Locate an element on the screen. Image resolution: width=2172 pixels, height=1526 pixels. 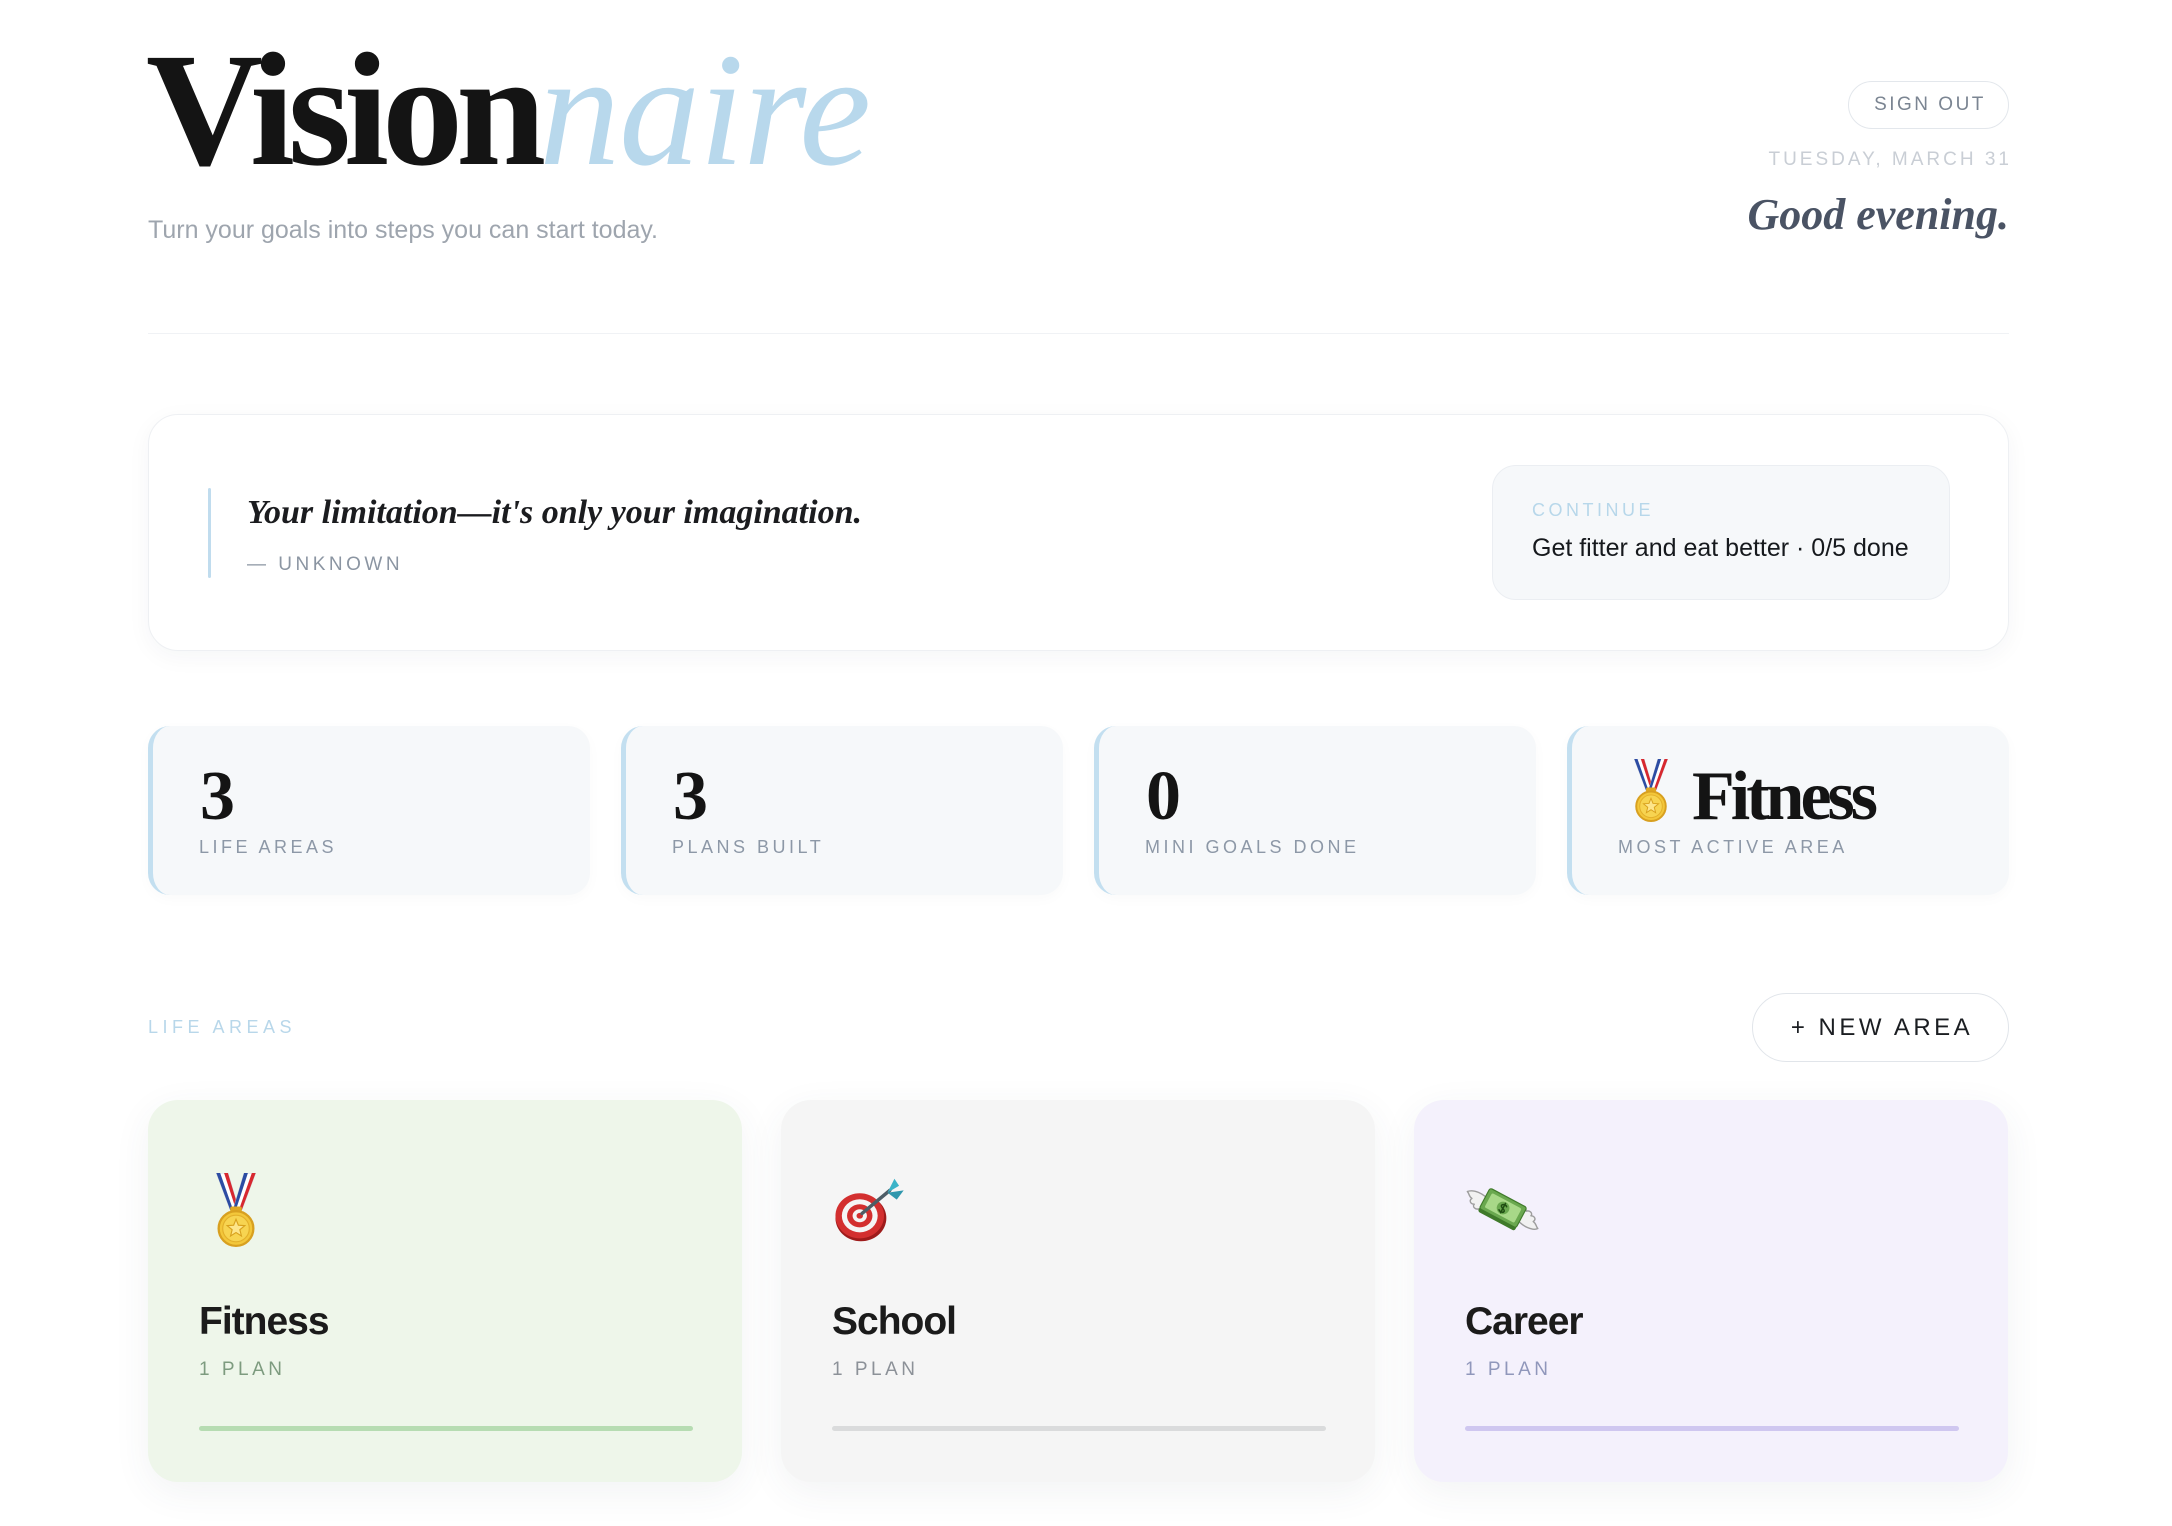
life-area-name: School is located at coordinates (894, 1321).